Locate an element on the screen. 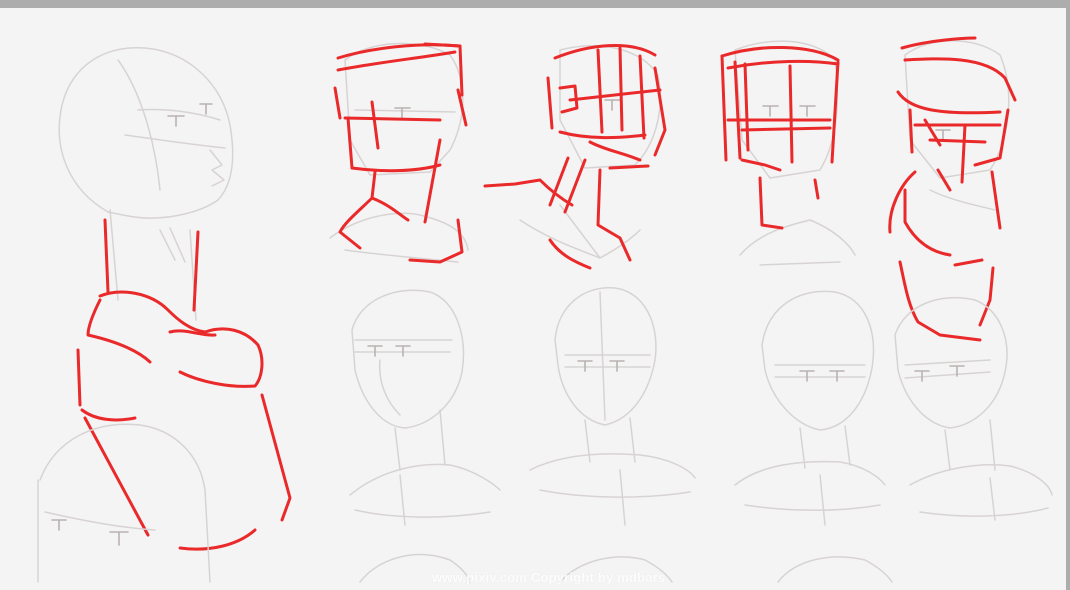 The image size is (1070, 590). top-border is located at coordinates (535, 4).